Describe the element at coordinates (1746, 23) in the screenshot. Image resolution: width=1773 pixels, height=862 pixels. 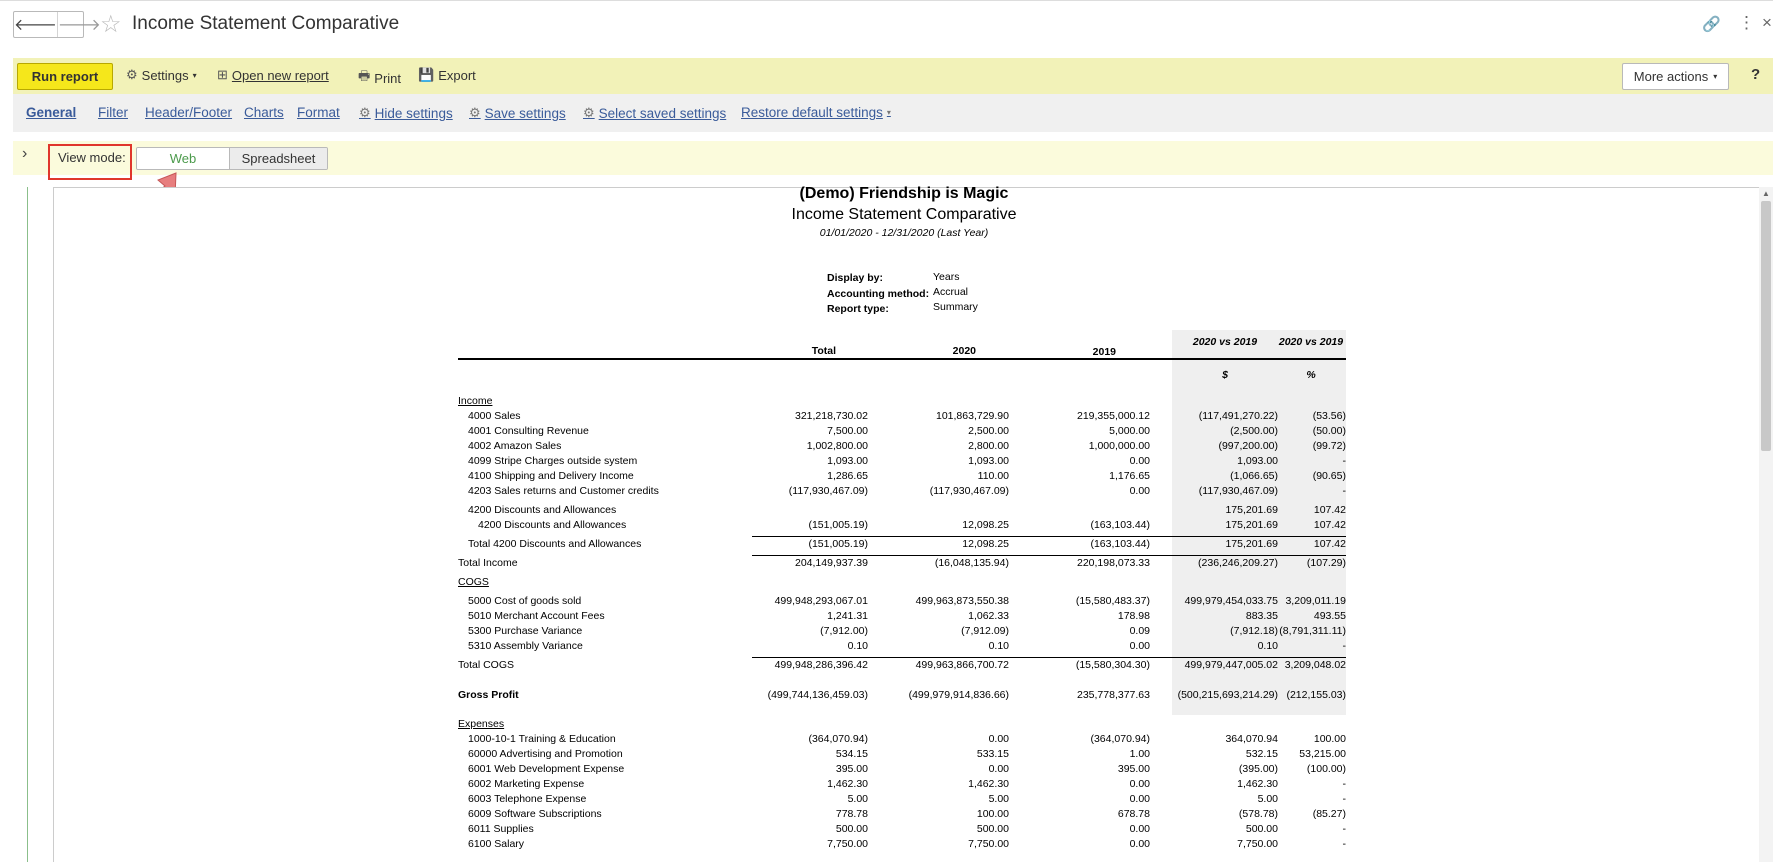
I see `kebab-menu-icon: ⋮` at that location.